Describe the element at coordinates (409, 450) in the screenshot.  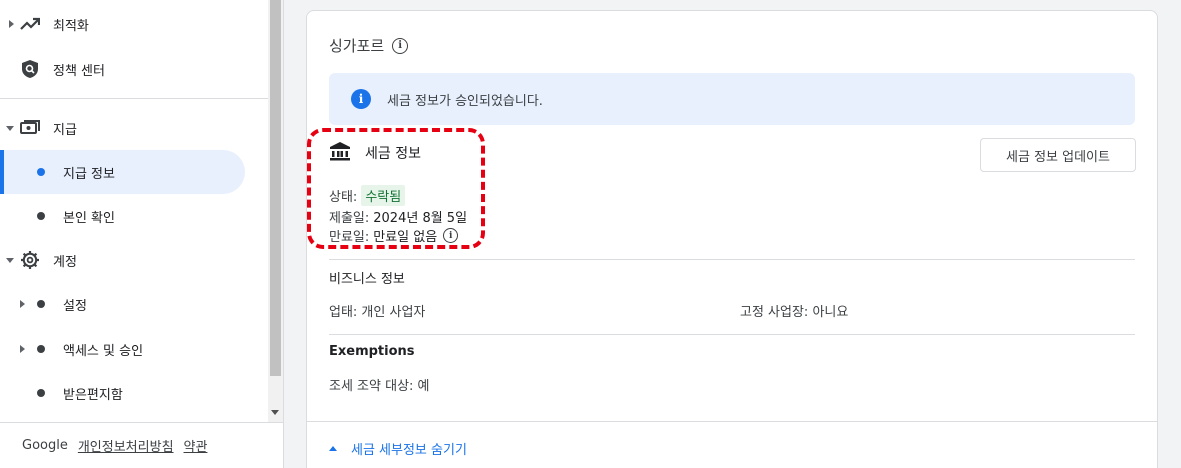
I see `toggle-label: 세금 세부정보 숨기기` at that location.